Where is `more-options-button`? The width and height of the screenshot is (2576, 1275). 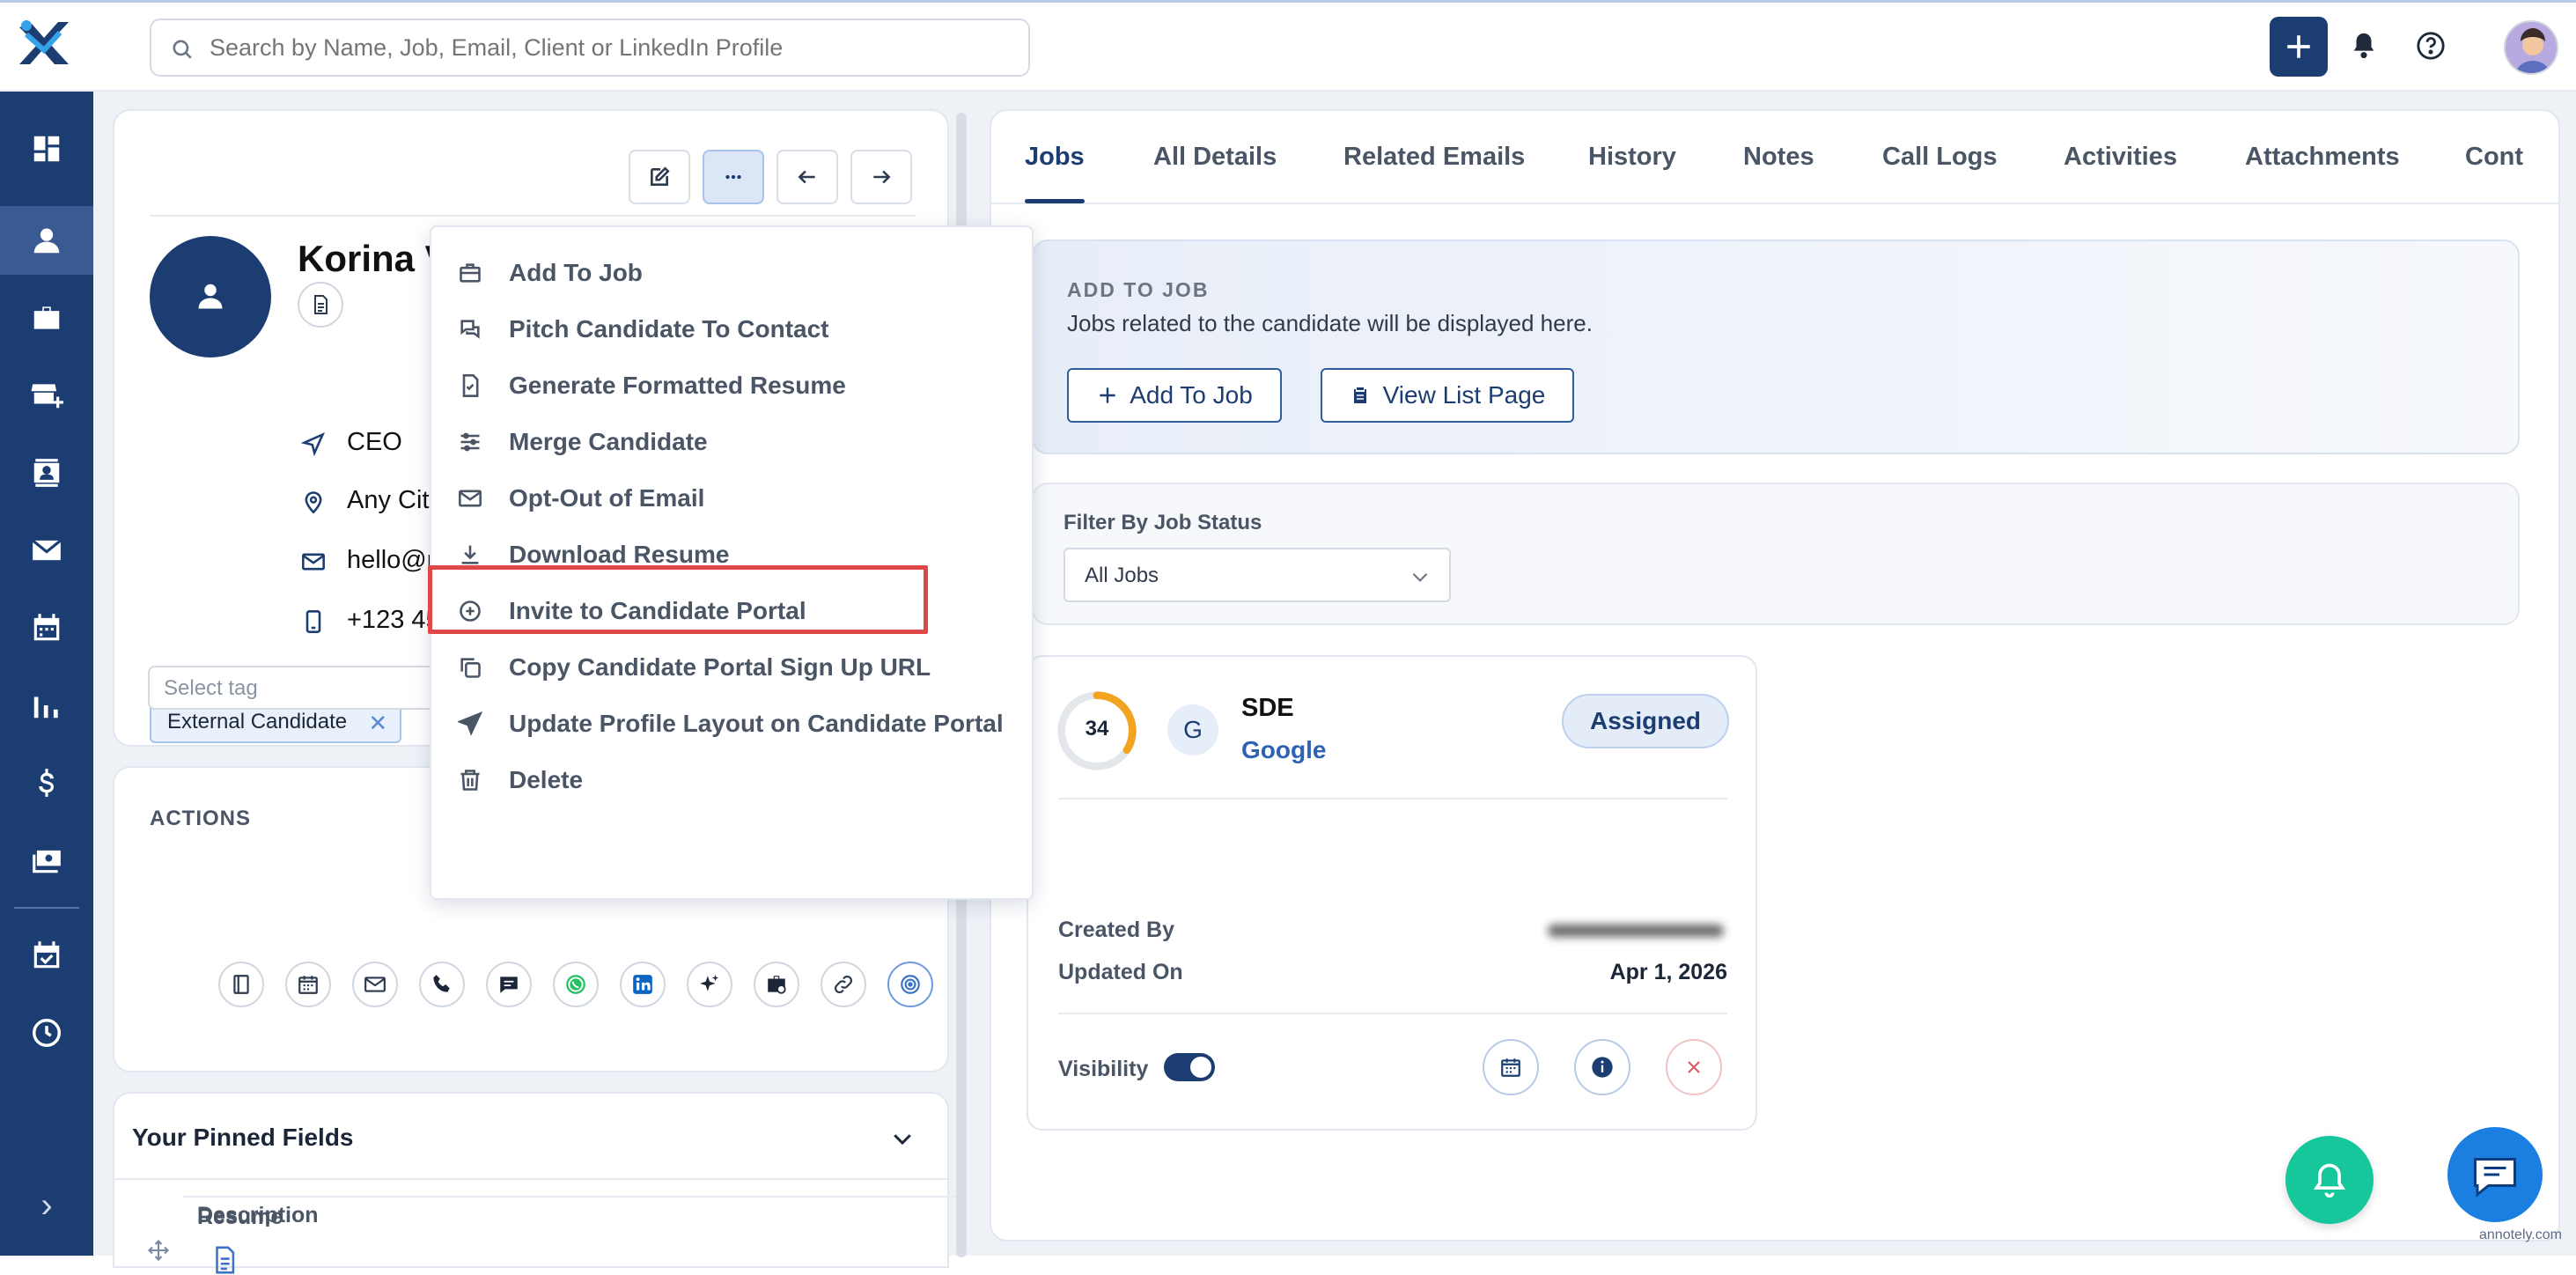
more-options-button is located at coordinates (733, 177).